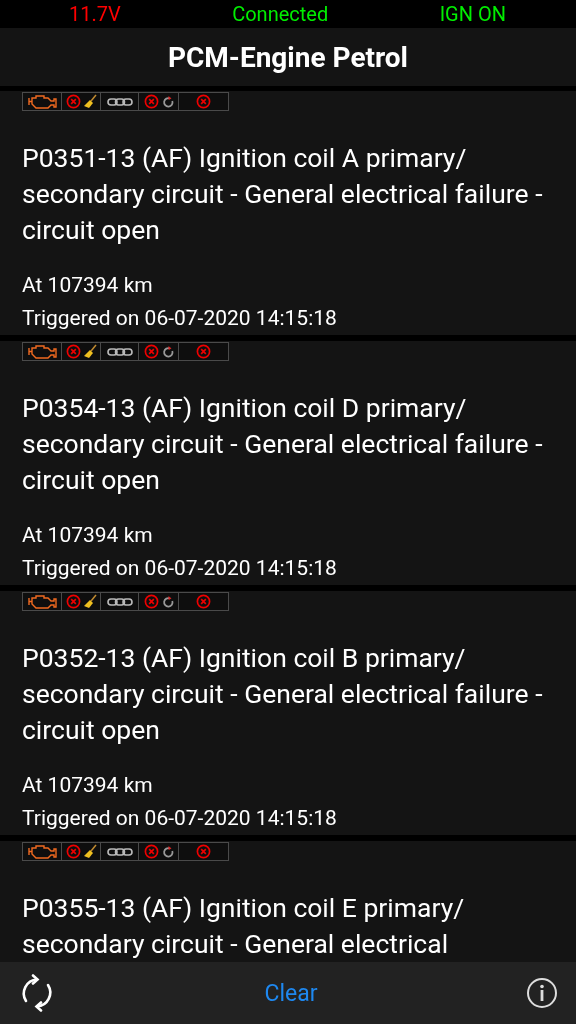 The width and height of the screenshot is (576, 1024). What do you see at coordinates (280, 14) in the screenshot?
I see `connection-status: Connected` at bounding box center [280, 14].